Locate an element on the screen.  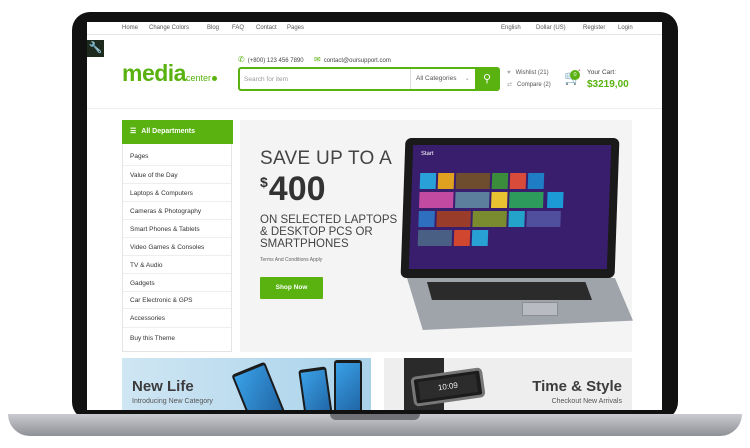
logo-main-text: media is located at coordinates (154, 73).